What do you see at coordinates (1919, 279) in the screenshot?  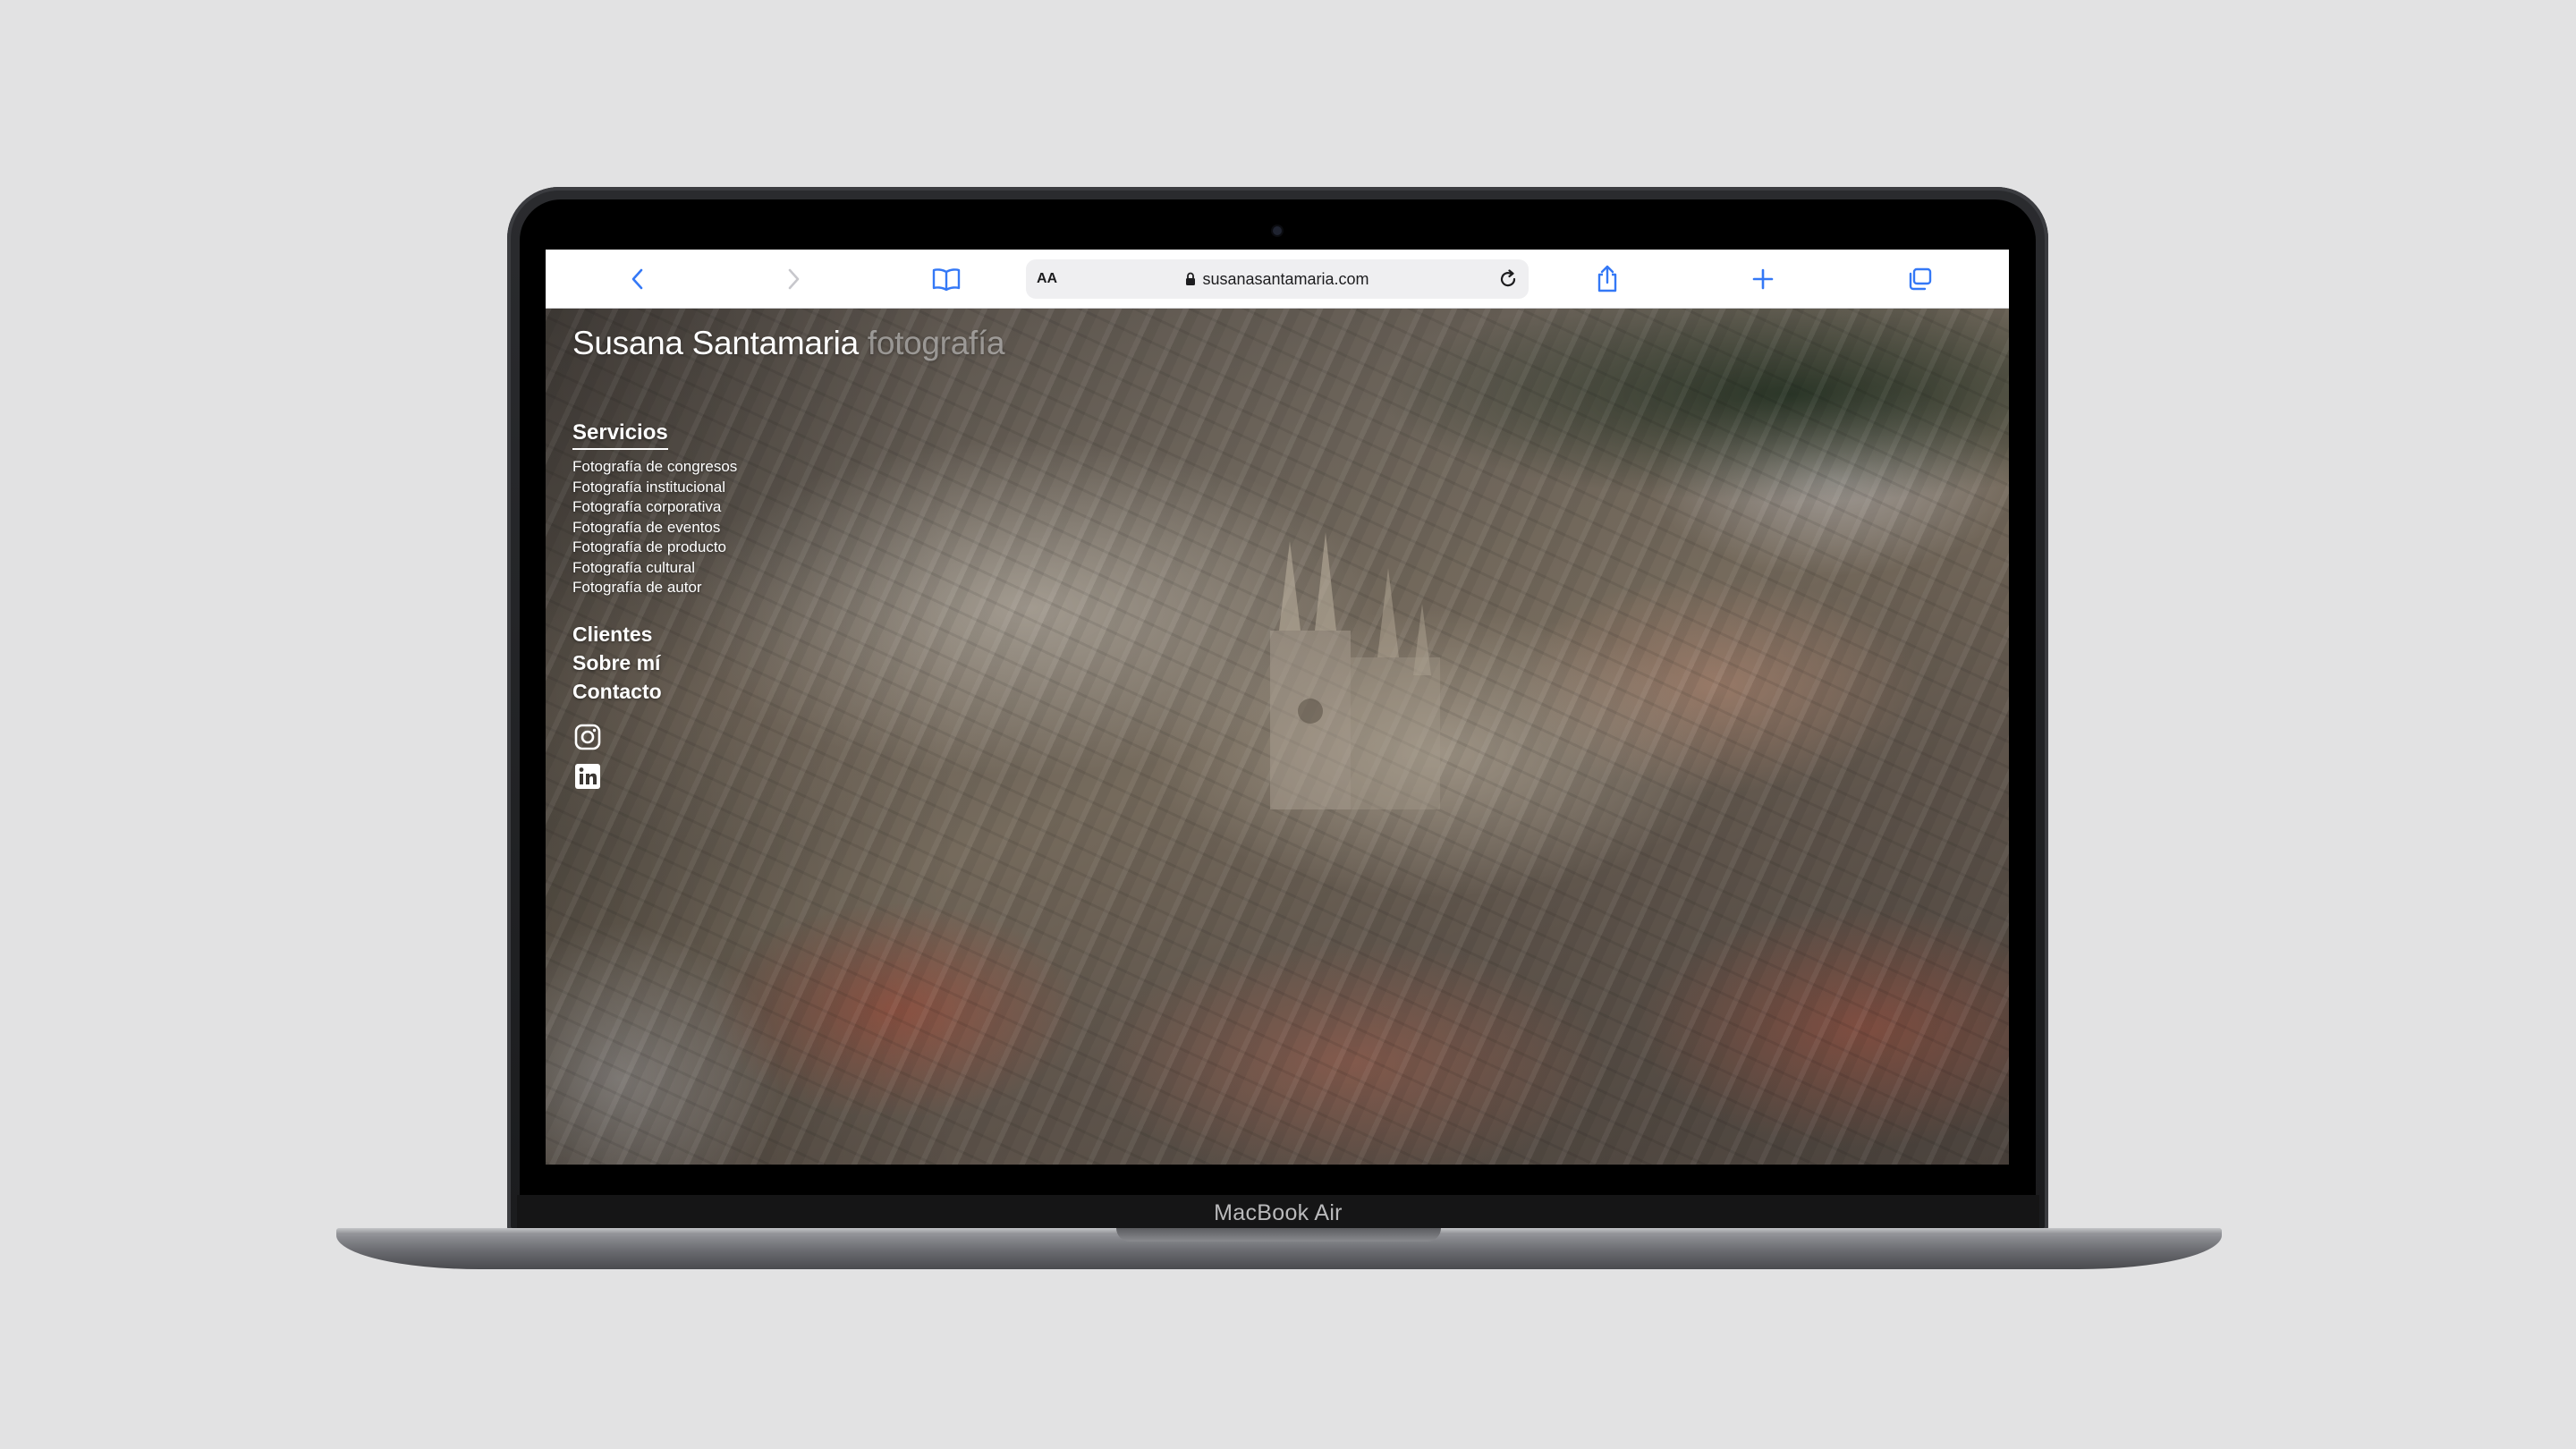 I see `tabs-icon` at bounding box center [1919, 279].